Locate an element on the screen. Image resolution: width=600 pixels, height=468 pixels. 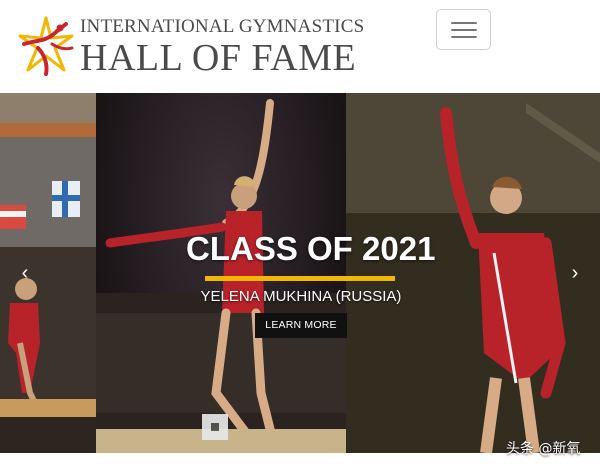
title-accent-rule is located at coordinates (300, 278).